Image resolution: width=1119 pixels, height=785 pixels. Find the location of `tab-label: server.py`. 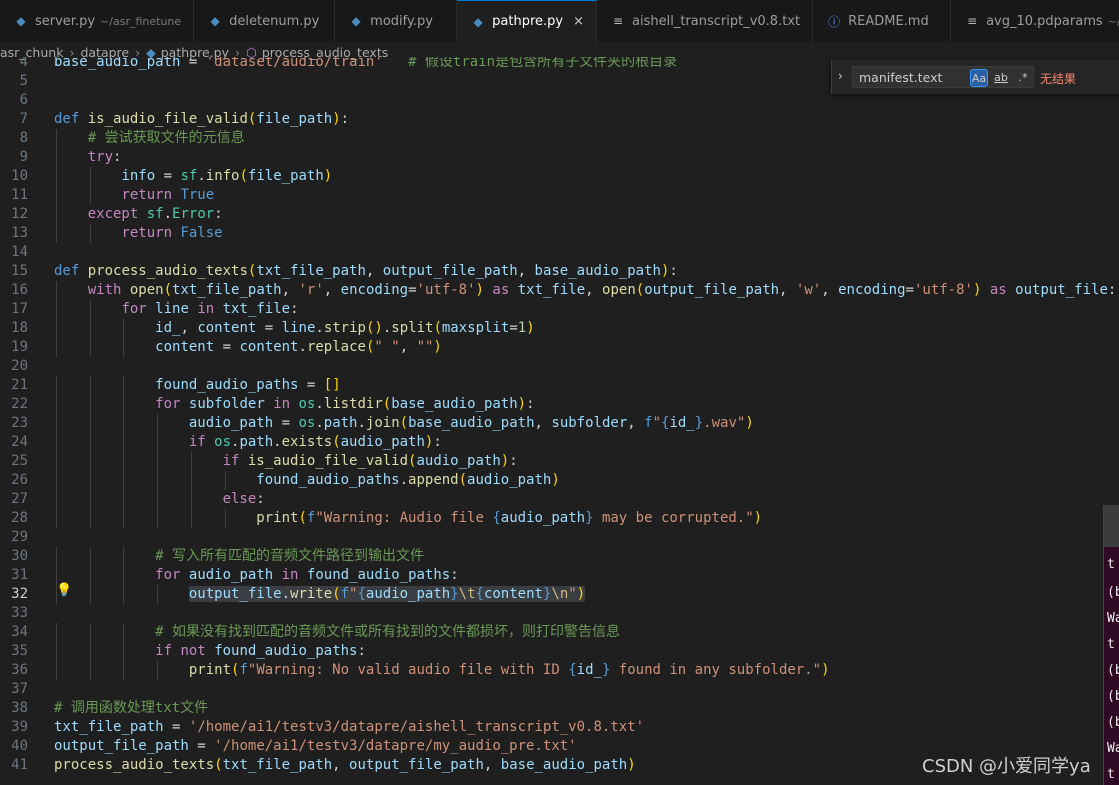

tab-label: server.py is located at coordinates (65, 21).